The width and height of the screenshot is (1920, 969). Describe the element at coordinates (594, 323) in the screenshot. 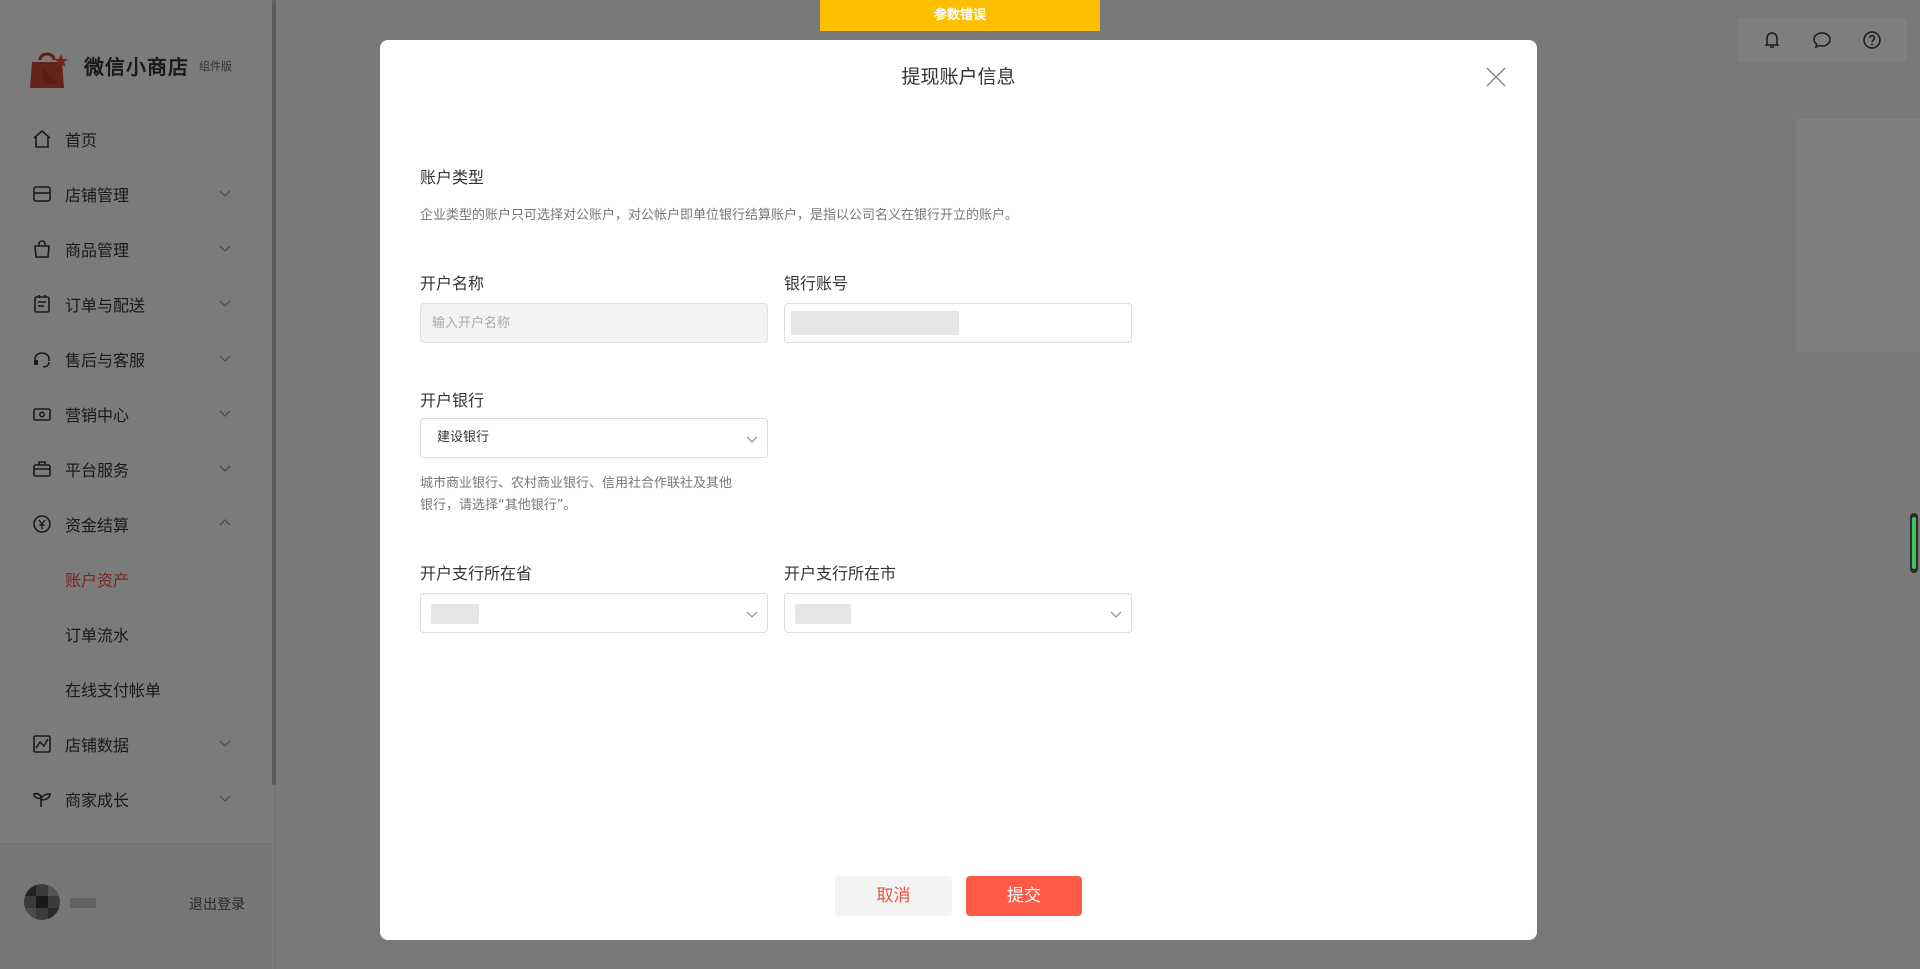

I see `account-name-input` at that location.